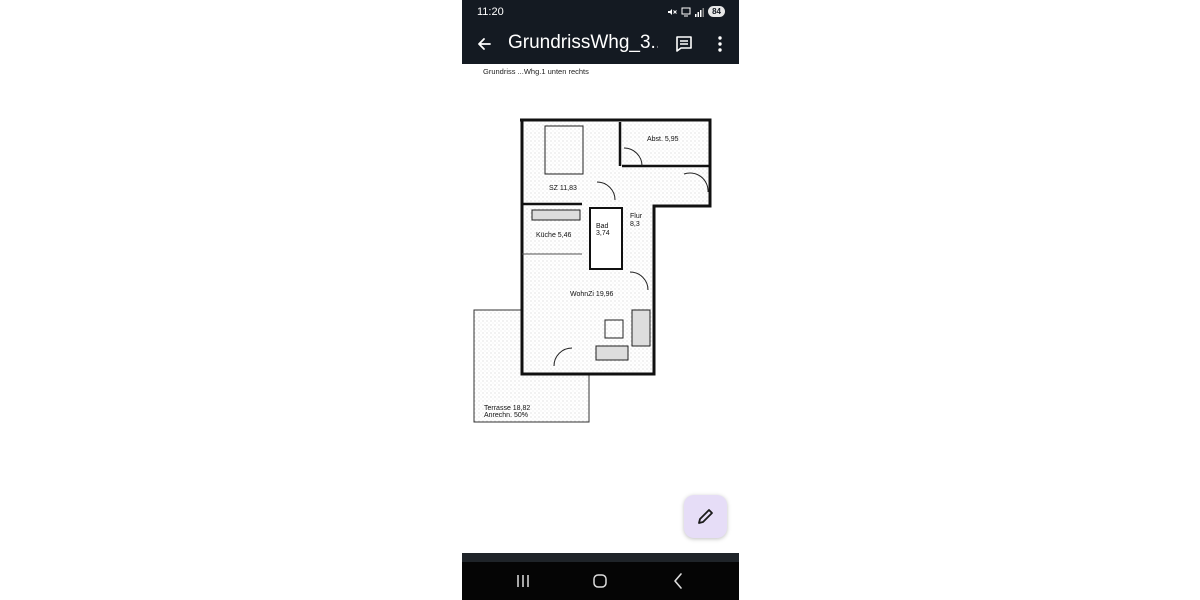 The height and width of the screenshot is (600, 1200). I want to click on edit-button, so click(705, 516).